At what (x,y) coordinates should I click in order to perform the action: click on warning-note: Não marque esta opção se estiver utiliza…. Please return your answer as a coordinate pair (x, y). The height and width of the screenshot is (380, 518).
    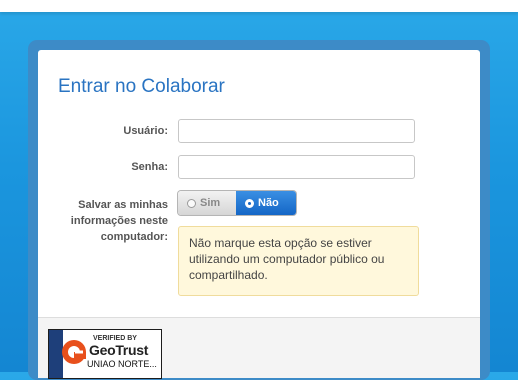
    Looking at the image, I should click on (298, 261).